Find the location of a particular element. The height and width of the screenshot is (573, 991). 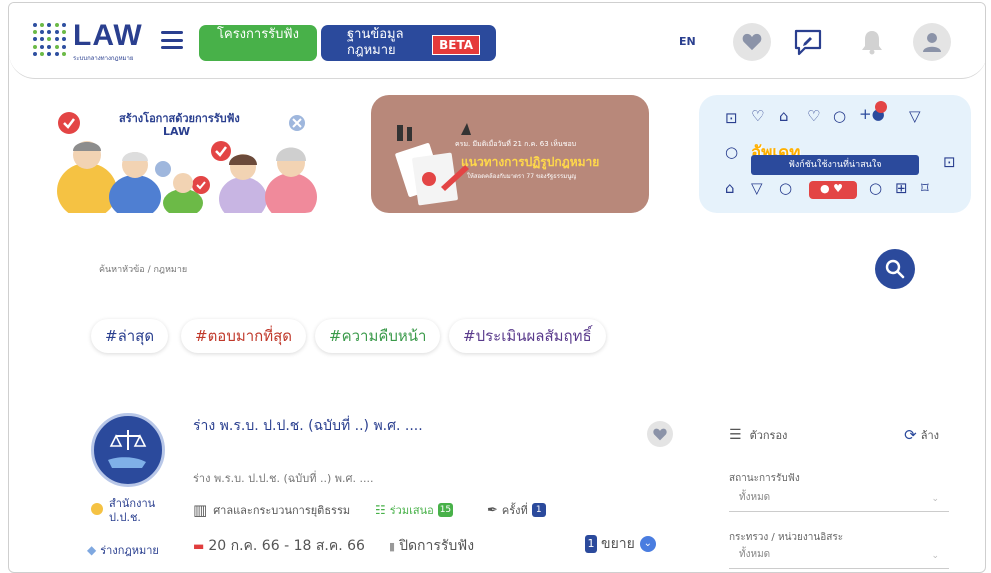

reset-button: ⟳ ล้าง is located at coordinates (921, 435).